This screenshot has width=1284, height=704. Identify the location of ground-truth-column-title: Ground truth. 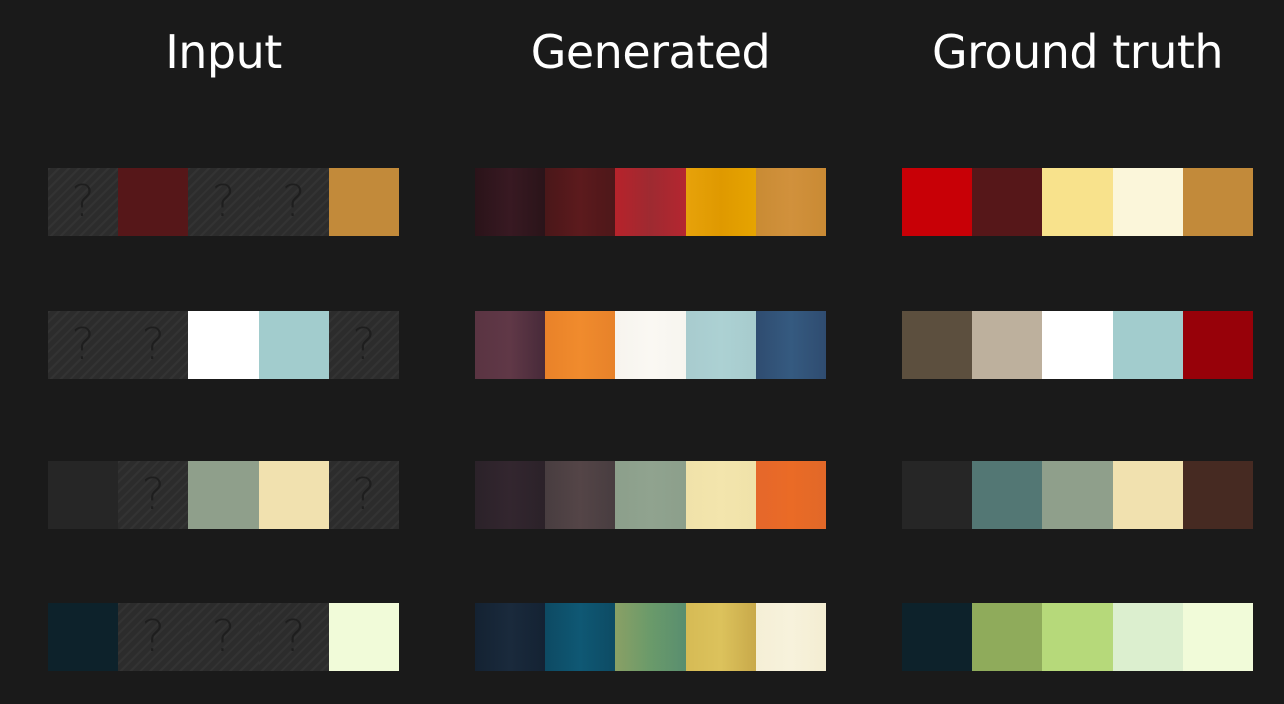
(1077, 52).